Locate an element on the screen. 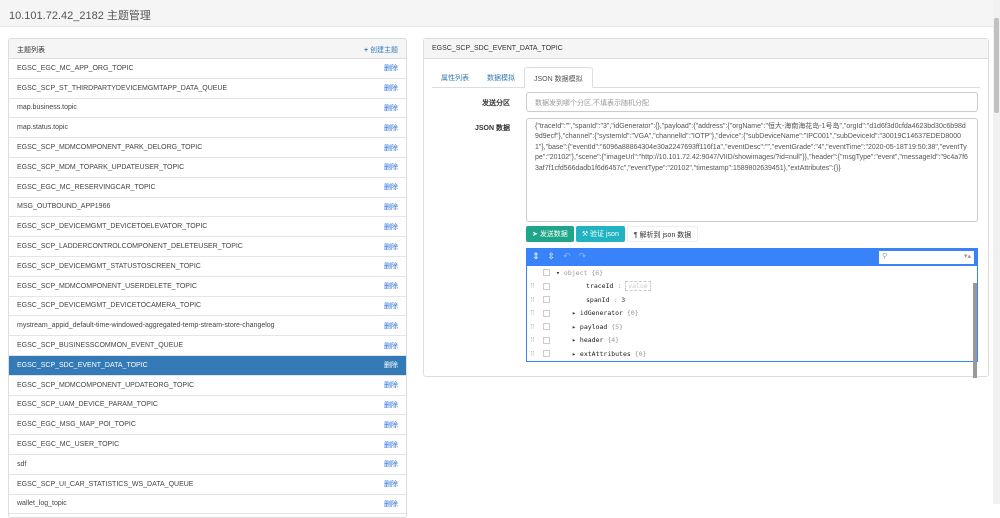 The height and width of the screenshot is (518, 1000). tree-scrollbar is located at coordinates (975, 330).